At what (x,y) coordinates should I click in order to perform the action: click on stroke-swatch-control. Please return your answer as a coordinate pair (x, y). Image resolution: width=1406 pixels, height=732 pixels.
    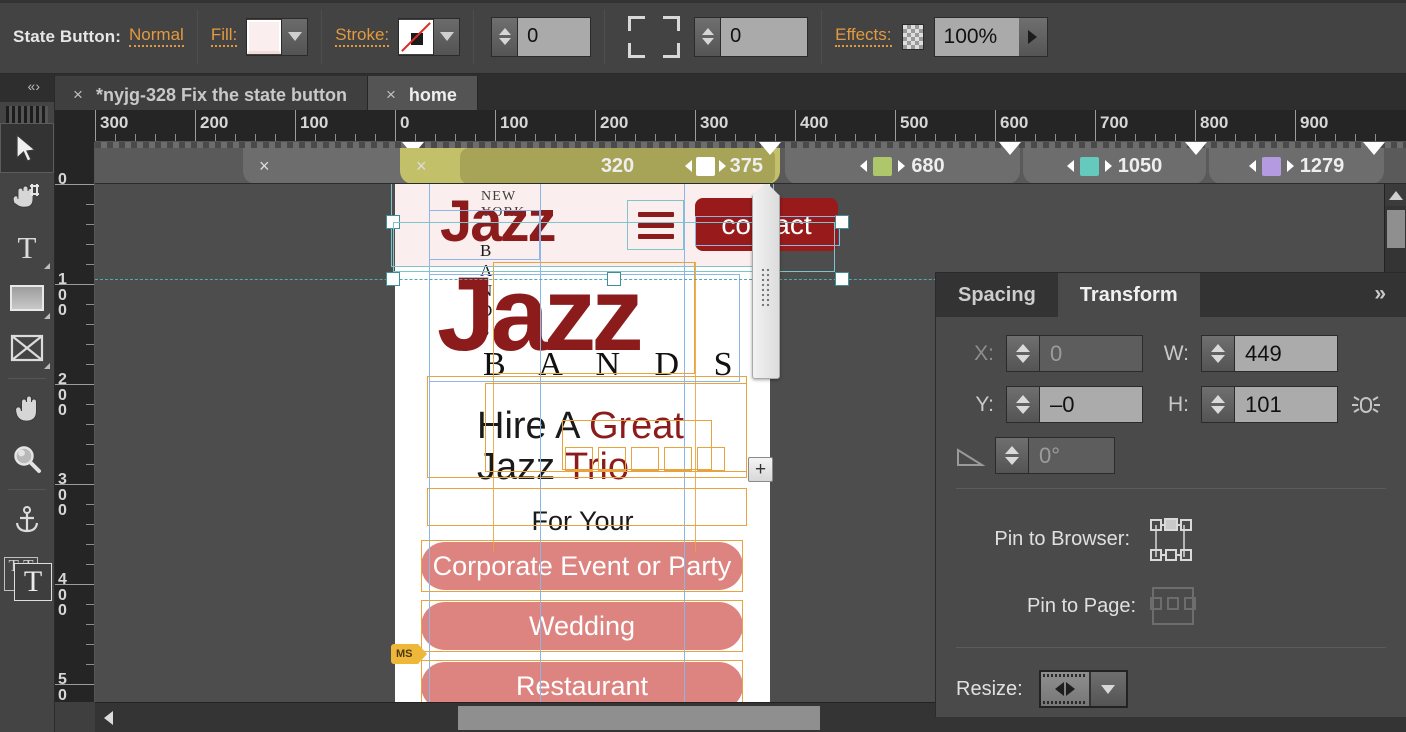
    Looking at the image, I should click on (429, 36).